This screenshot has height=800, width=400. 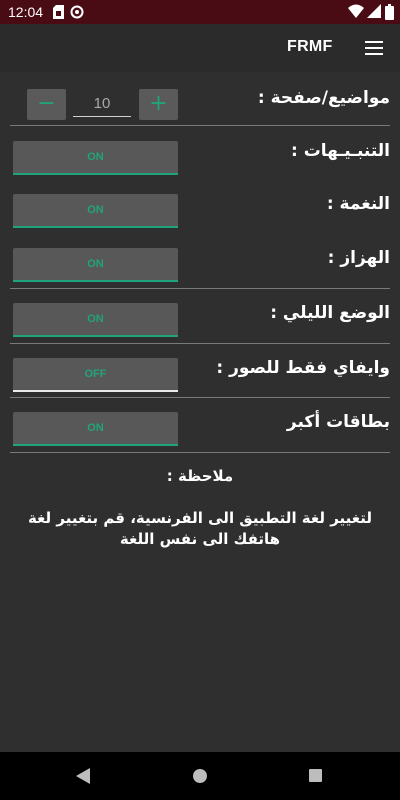 What do you see at coordinates (330, 313) in the screenshot?
I see `night-mode-label: الوضع الليلي :` at bounding box center [330, 313].